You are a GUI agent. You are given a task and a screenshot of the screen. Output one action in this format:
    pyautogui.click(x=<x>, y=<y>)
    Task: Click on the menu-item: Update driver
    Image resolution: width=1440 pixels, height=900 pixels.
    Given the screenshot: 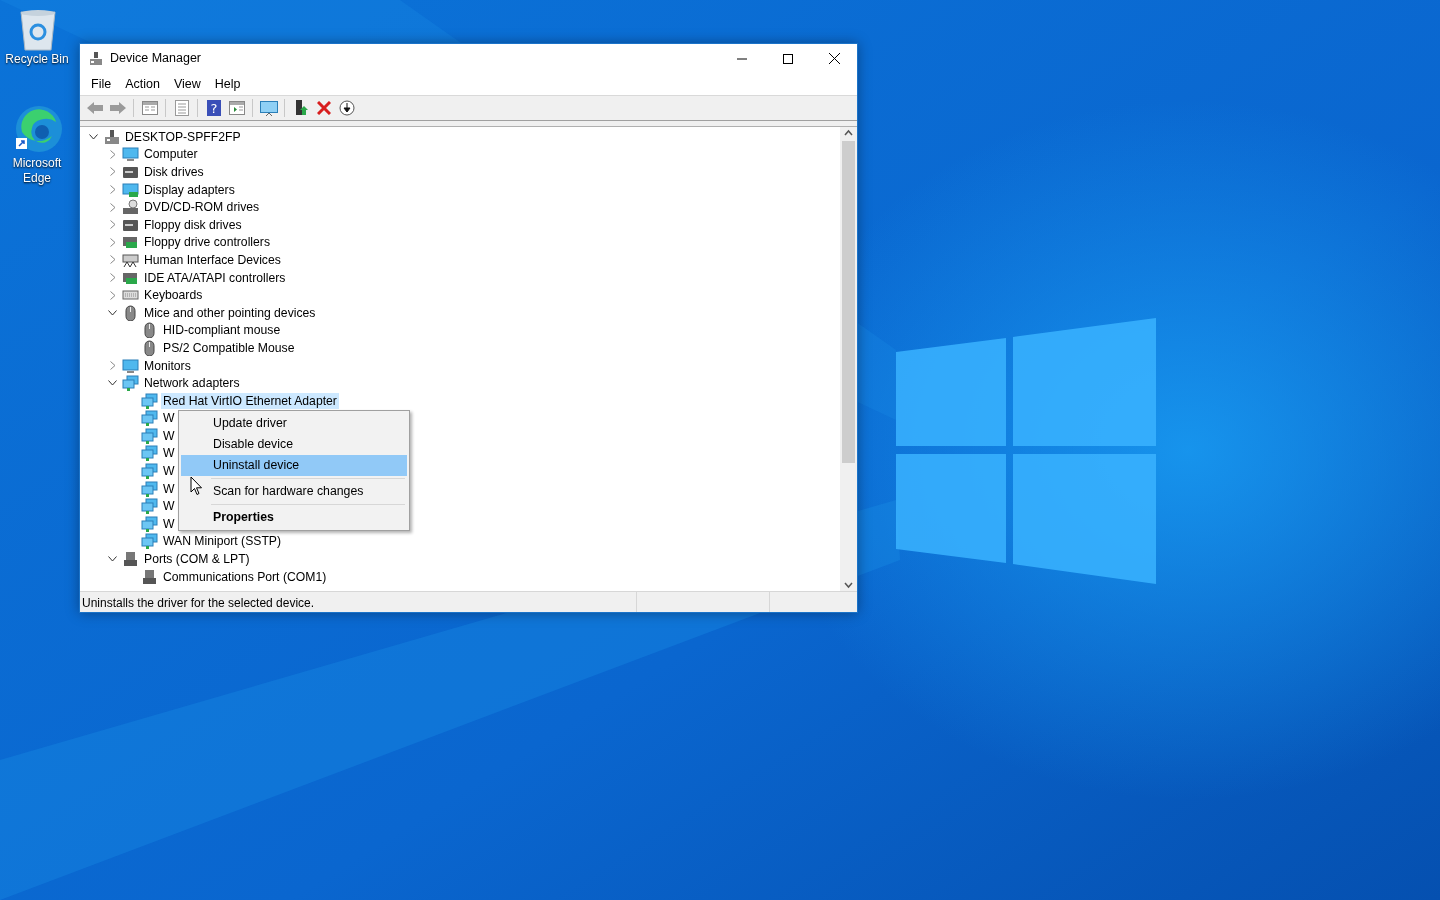 What is the action you would take?
    pyautogui.click(x=294, y=423)
    